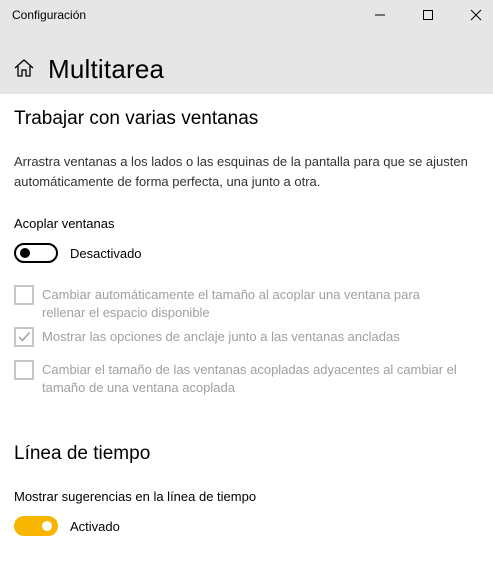 The width and height of the screenshot is (493, 566). Describe the element at coordinates (36, 253) in the screenshot. I see `snap-windows-toggle` at that location.